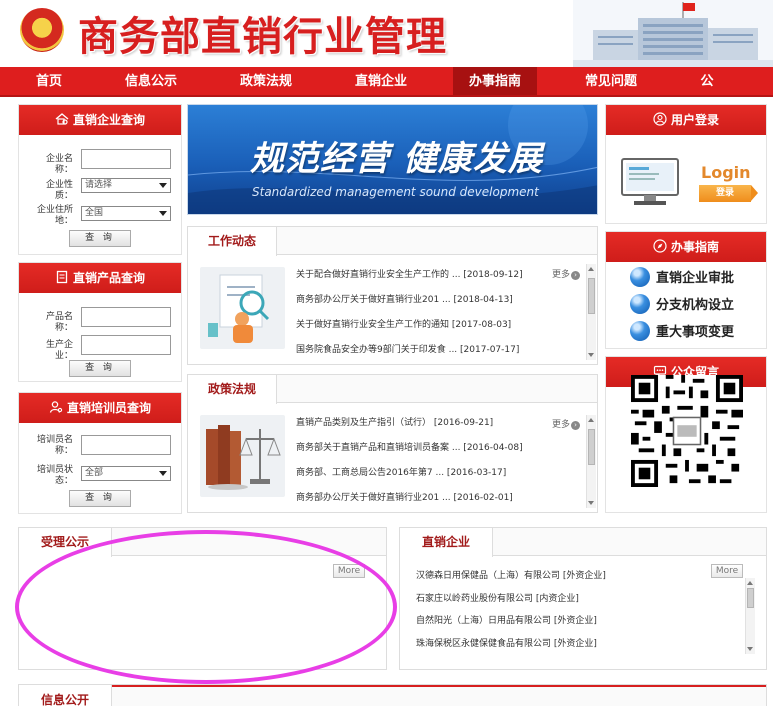 The image size is (773, 706). What do you see at coordinates (660, 119) in the screenshot?
I see `user-icon` at bounding box center [660, 119].